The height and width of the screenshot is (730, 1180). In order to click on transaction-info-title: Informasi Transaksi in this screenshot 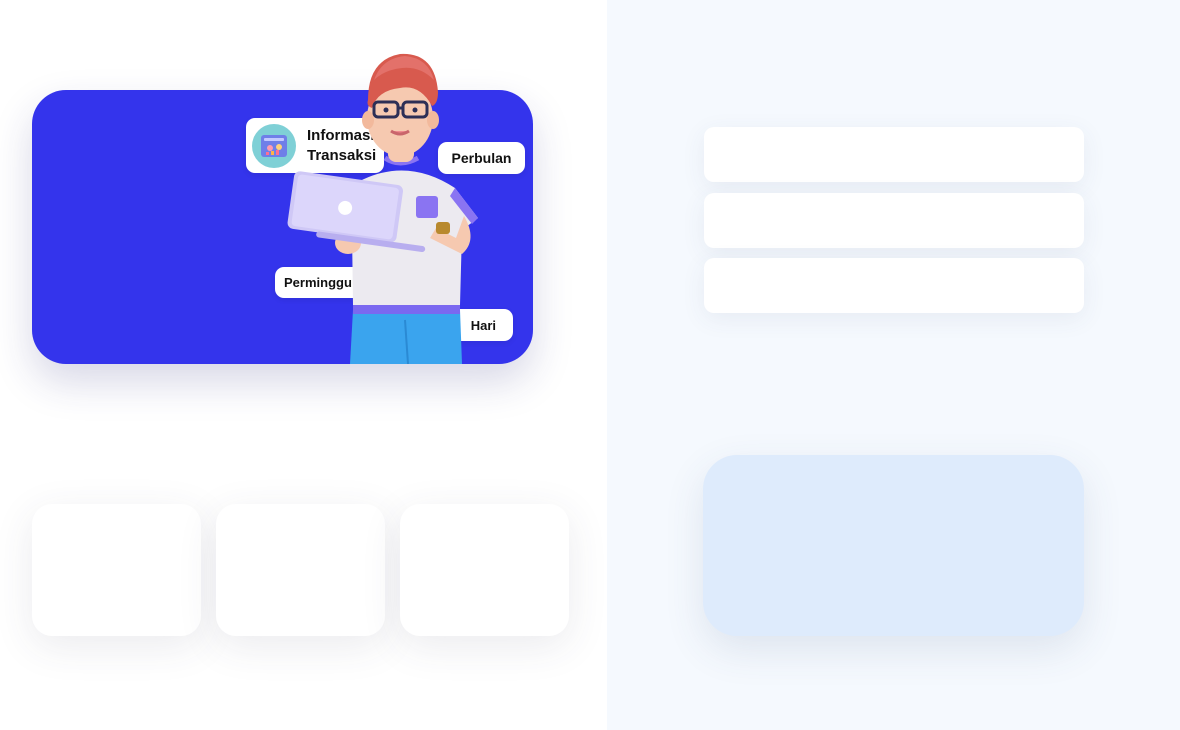, I will do `click(342, 145)`.